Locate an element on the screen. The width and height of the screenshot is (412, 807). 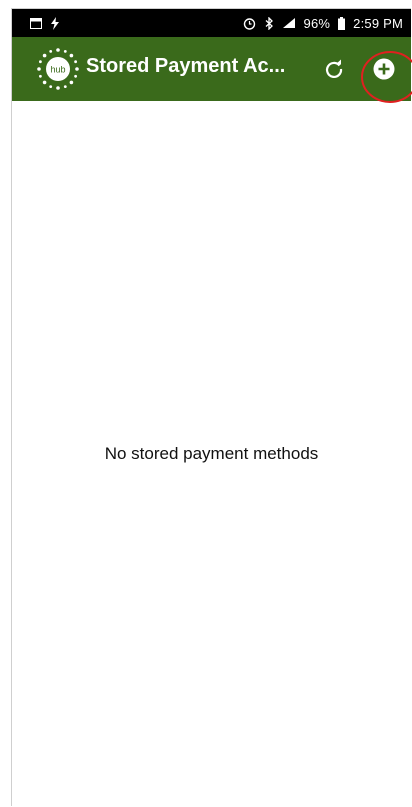
add-circle-icon is located at coordinates (384, 69).